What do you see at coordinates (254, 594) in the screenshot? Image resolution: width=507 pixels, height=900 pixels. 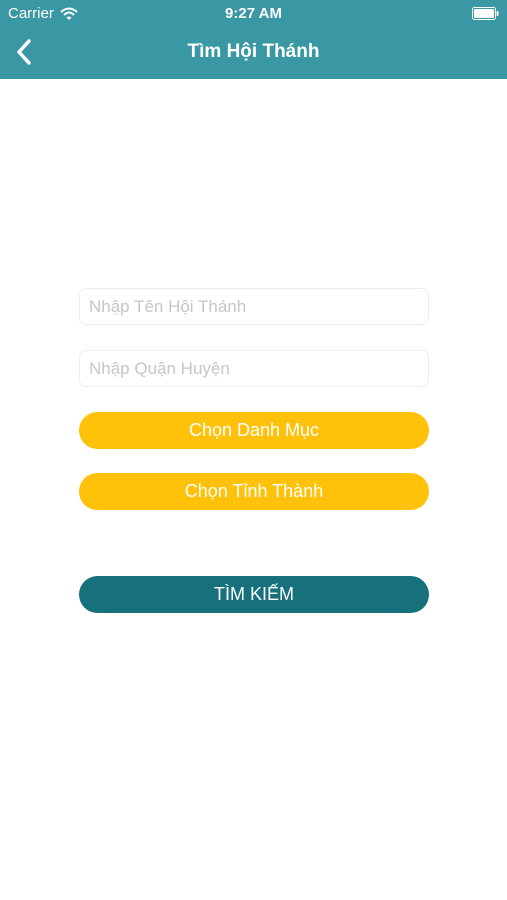 I see `search-button: TÌM KIẾM` at bounding box center [254, 594].